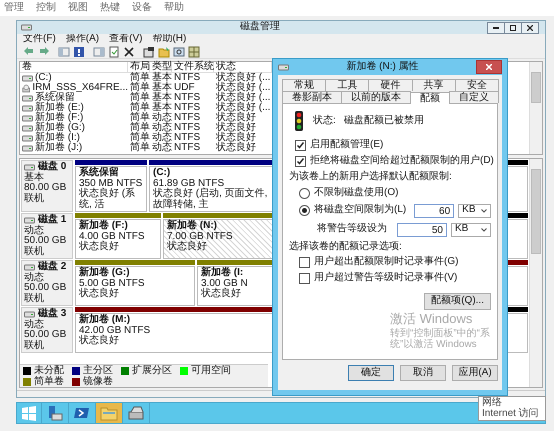  Describe the element at coordinates (46, 8) in the screenshot. I see `menu-item: 控制` at that location.